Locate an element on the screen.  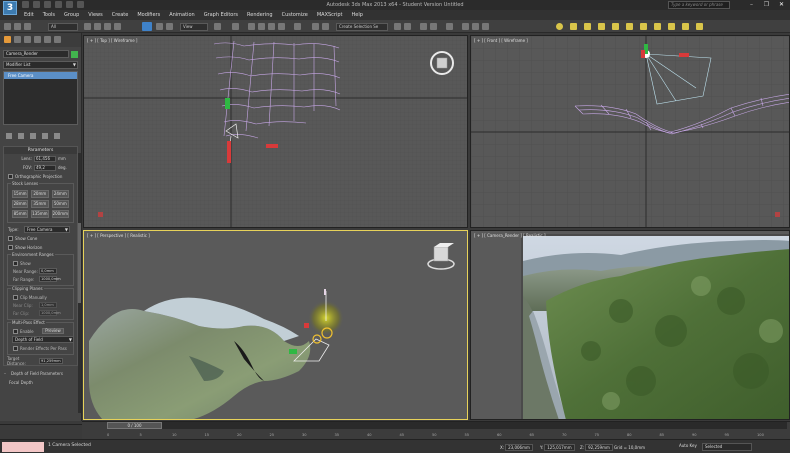
lens-50mm-button: 50mm is located at coordinates (60, 204).